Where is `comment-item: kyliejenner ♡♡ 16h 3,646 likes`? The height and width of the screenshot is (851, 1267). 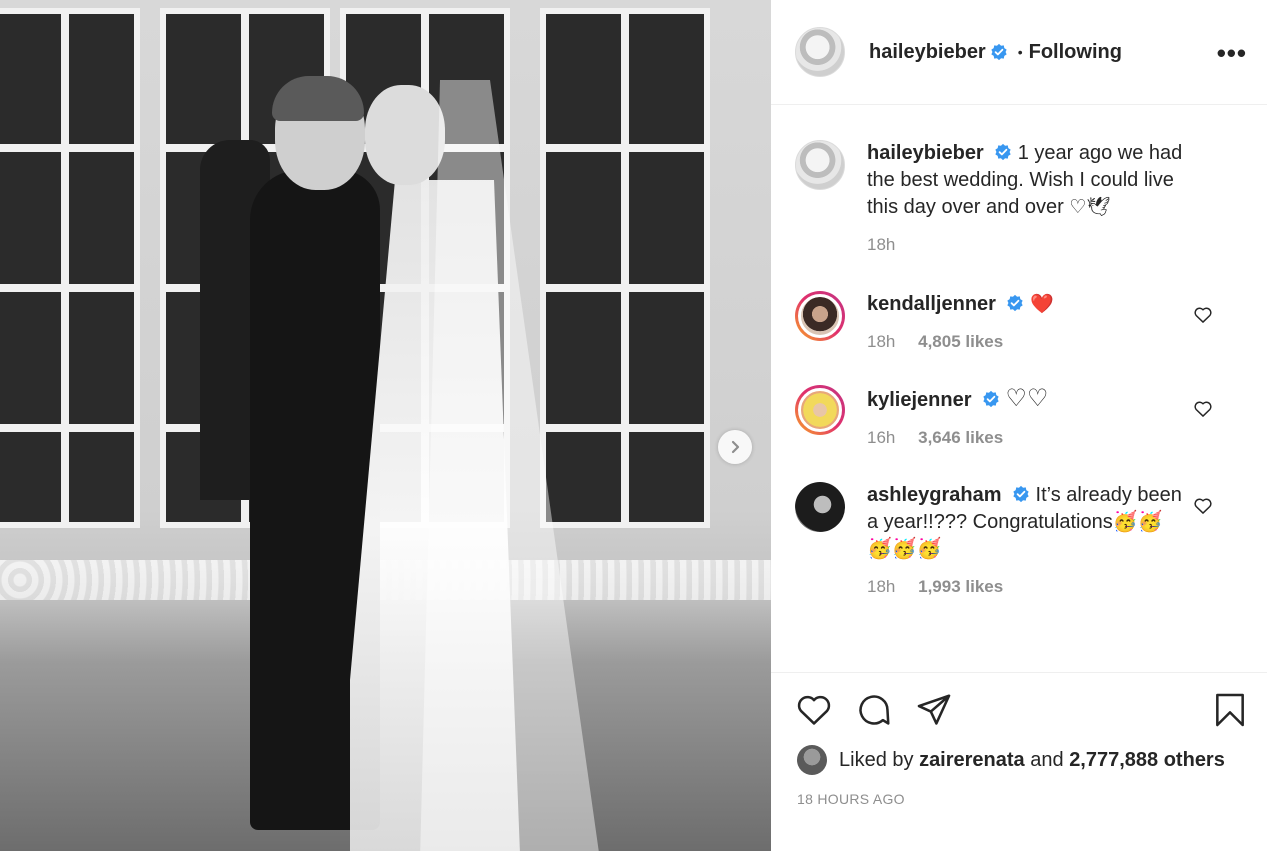 comment-item: kyliejenner ♡♡ 16h 3,646 likes is located at coordinates (1019, 416).